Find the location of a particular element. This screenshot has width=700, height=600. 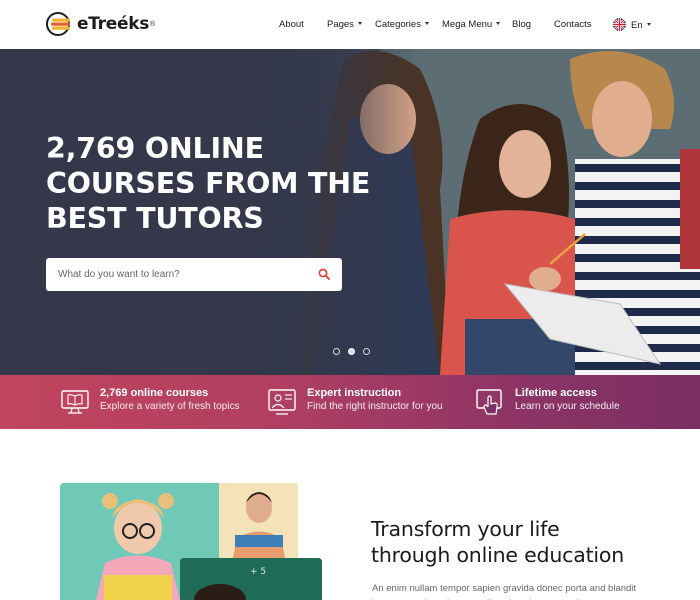

nav-mega-menu-label: Mega Menu is located at coordinates (467, 24).